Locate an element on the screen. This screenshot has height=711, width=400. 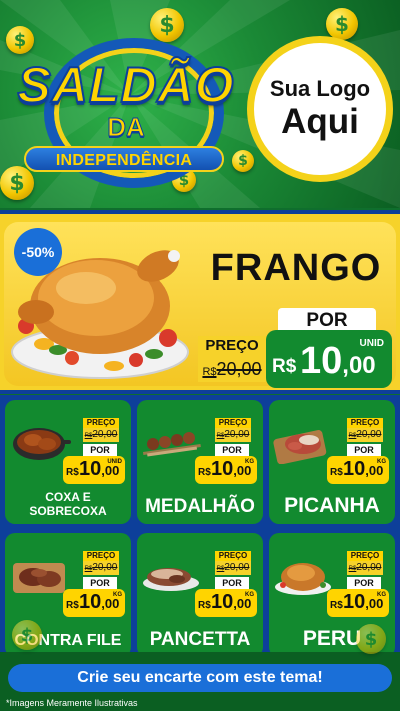
discount-badge: -50% is located at coordinates (38, 252).